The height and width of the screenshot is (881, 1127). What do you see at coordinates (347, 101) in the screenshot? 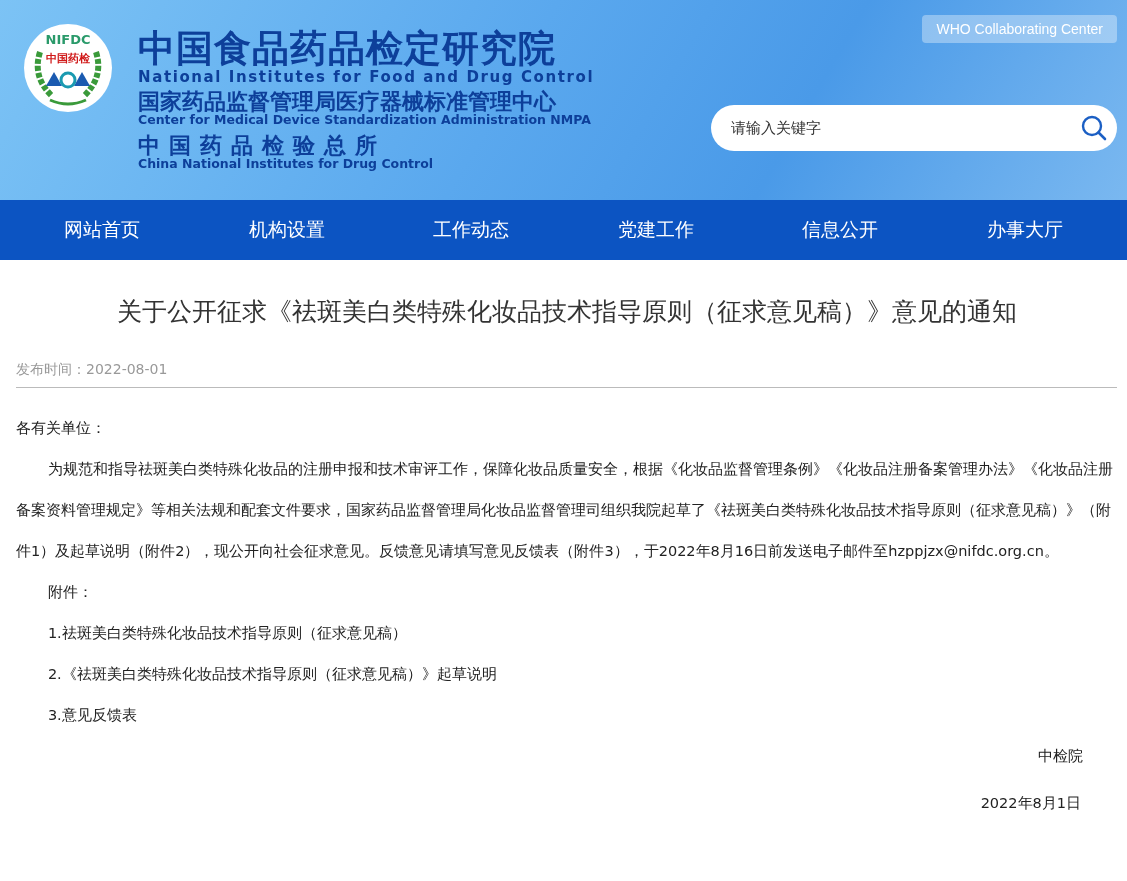
I see `site-title: 国家药品监督管理局医疗器械标准管理中心` at bounding box center [347, 101].